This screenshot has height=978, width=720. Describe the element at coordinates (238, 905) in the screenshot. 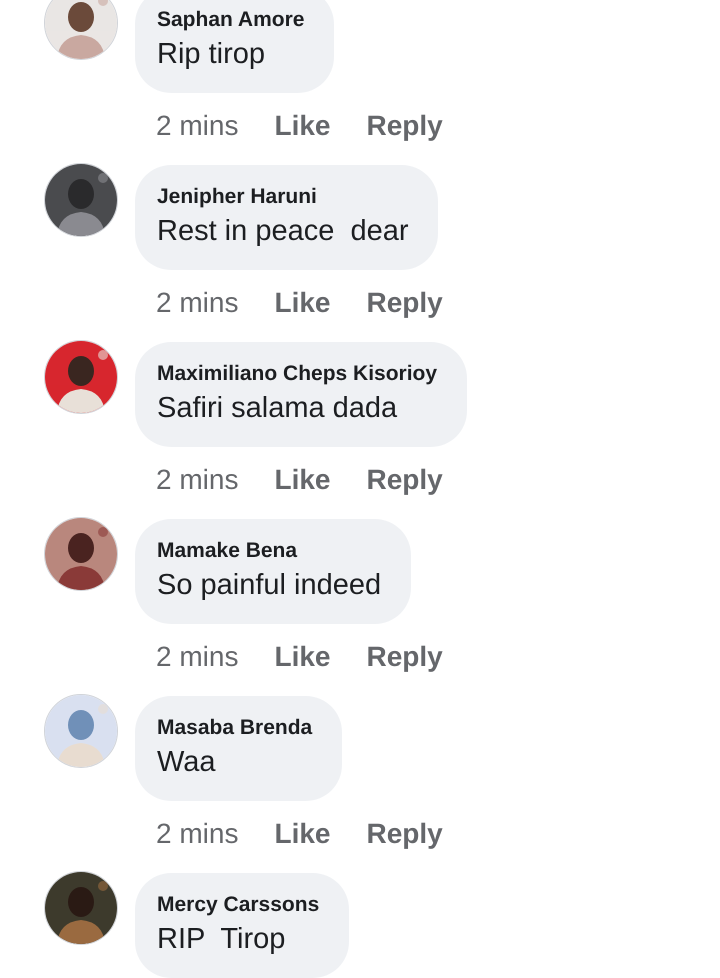

I see `comment-author: Mercy Carssons` at that location.